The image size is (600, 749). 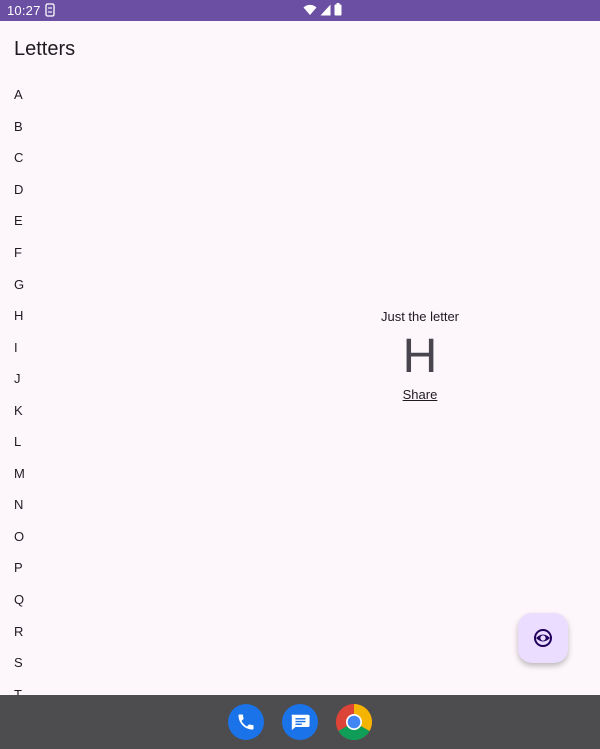 What do you see at coordinates (420, 316) in the screenshot?
I see `detail-caption: Just the letter` at bounding box center [420, 316].